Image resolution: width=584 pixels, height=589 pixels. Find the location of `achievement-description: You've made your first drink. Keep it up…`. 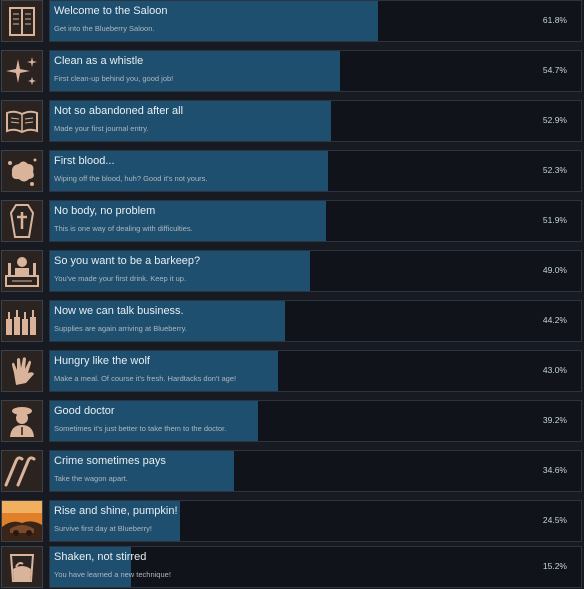

achievement-description: You've made your first drink. Keep it up… is located at coordinates (120, 278).